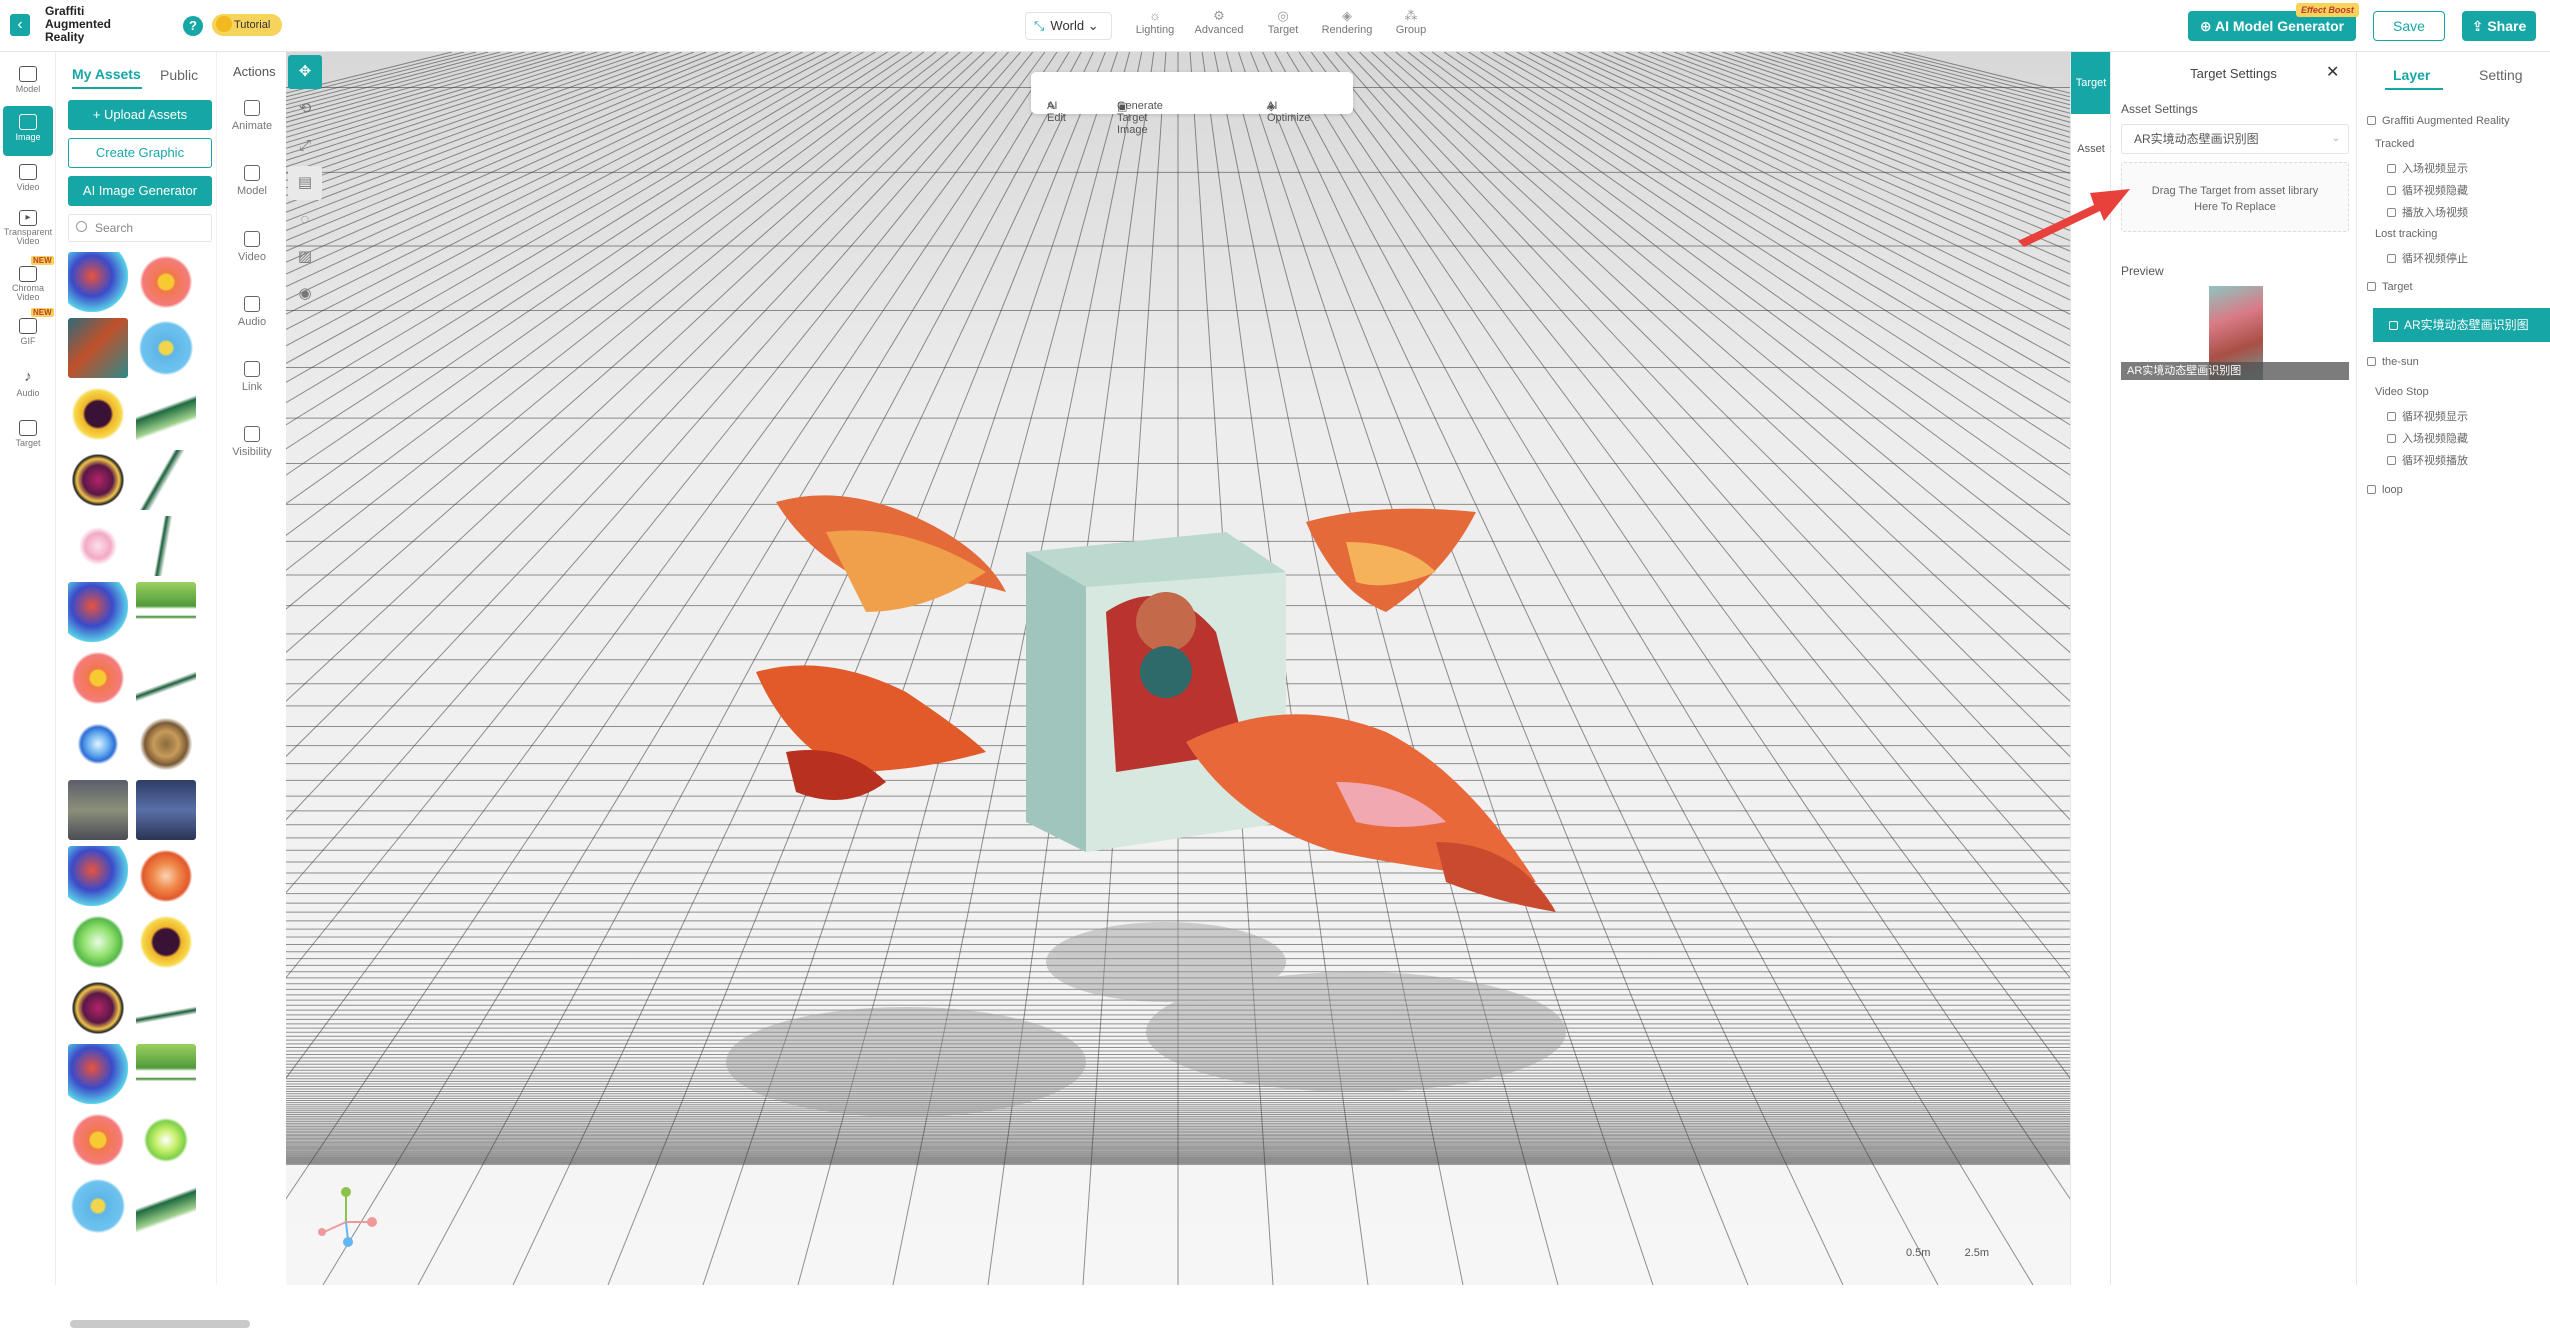 The height and width of the screenshot is (1328, 2550). I want to click on action-model: Model, so click(252, 181).